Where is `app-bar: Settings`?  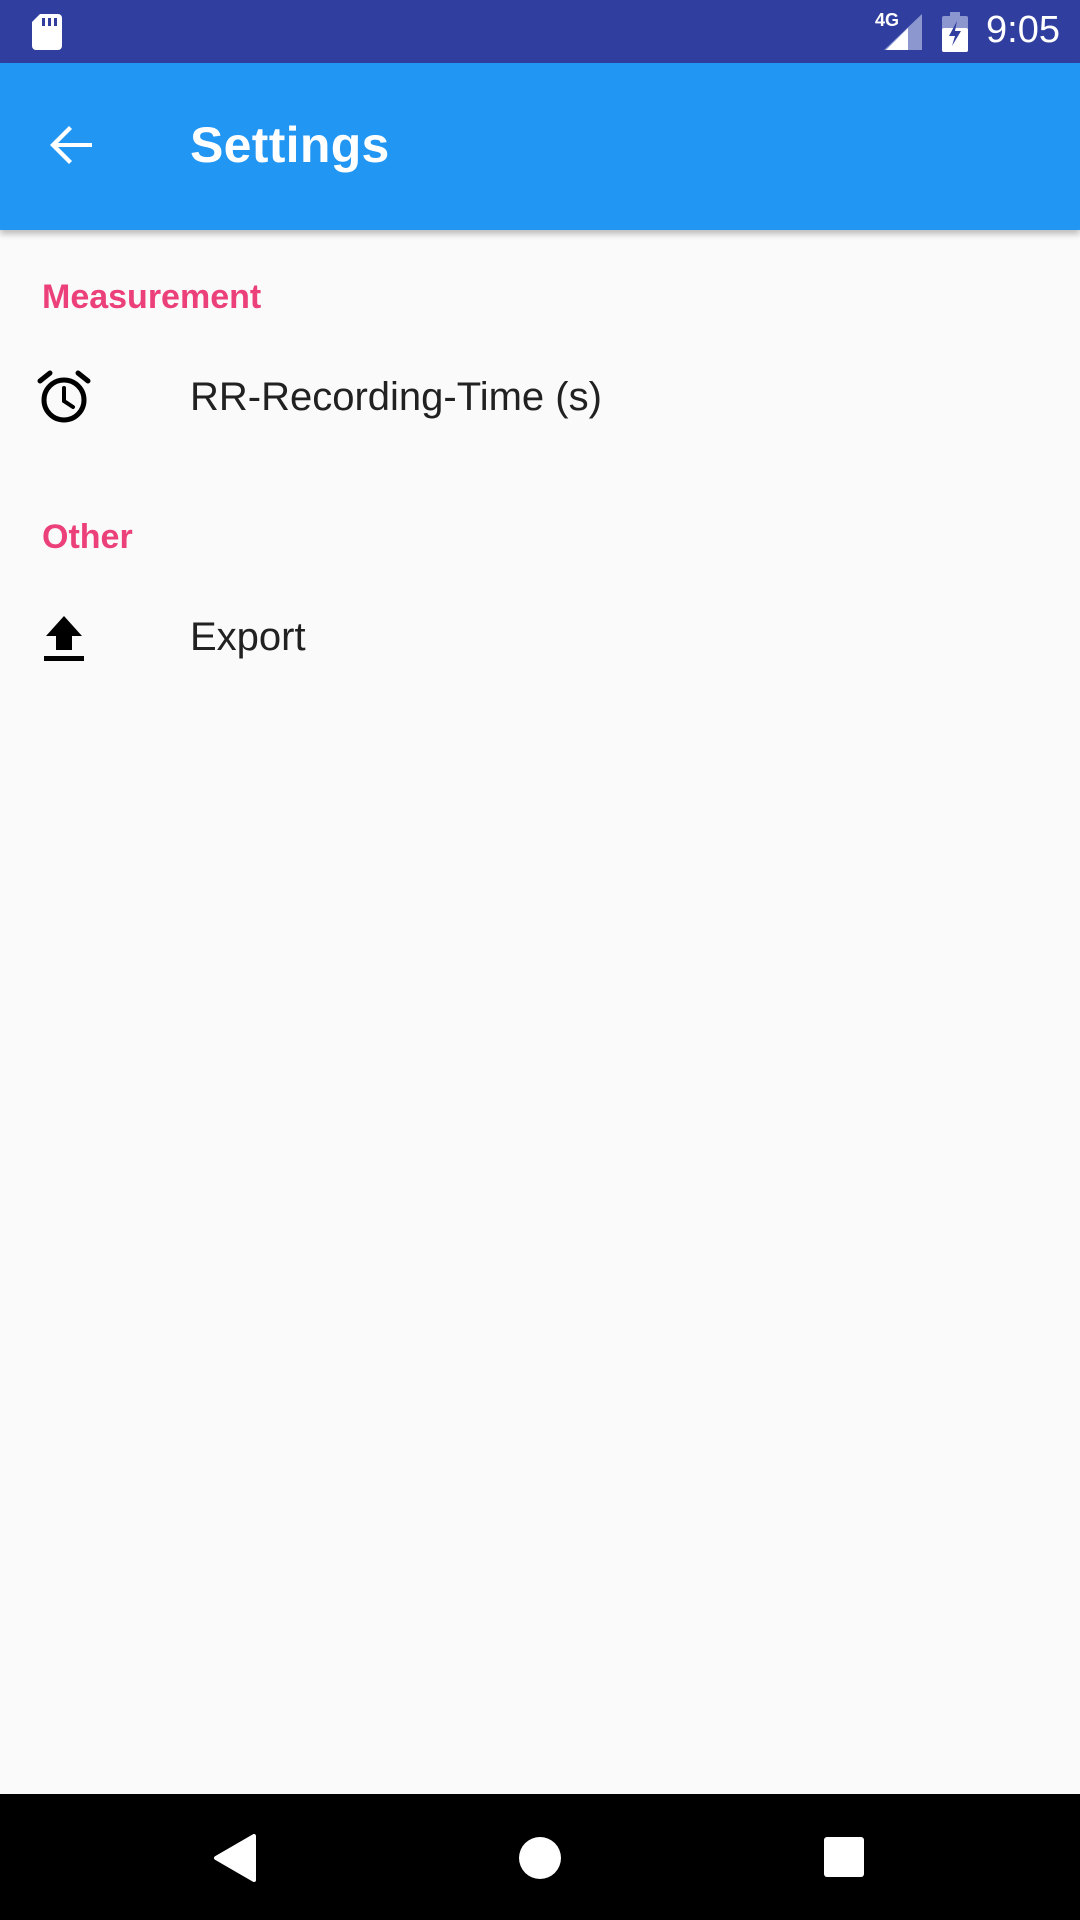
app-bar: Settings is located at coordinates (540, 146).